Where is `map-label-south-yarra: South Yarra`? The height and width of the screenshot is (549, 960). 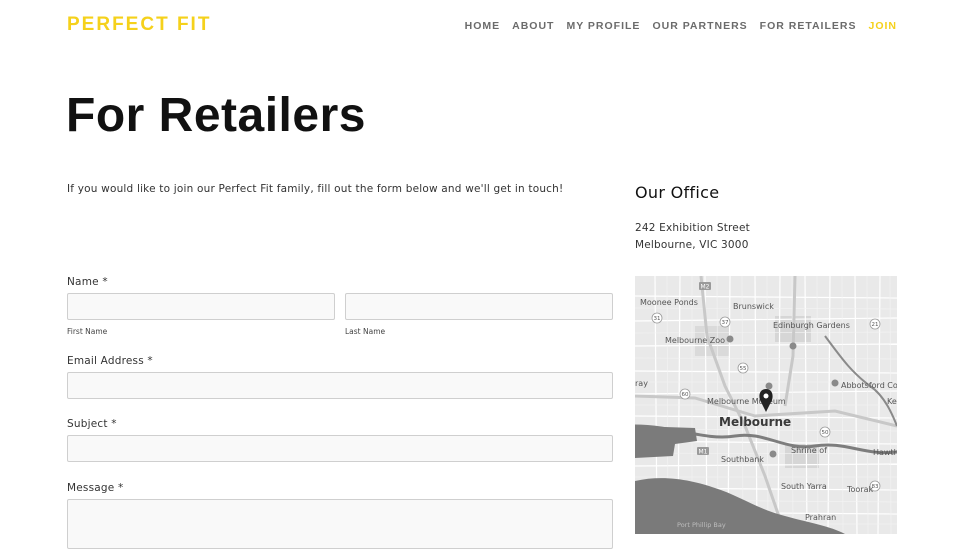 map-label-south-yarra: South Yarra is located at coordinates (804, 486).